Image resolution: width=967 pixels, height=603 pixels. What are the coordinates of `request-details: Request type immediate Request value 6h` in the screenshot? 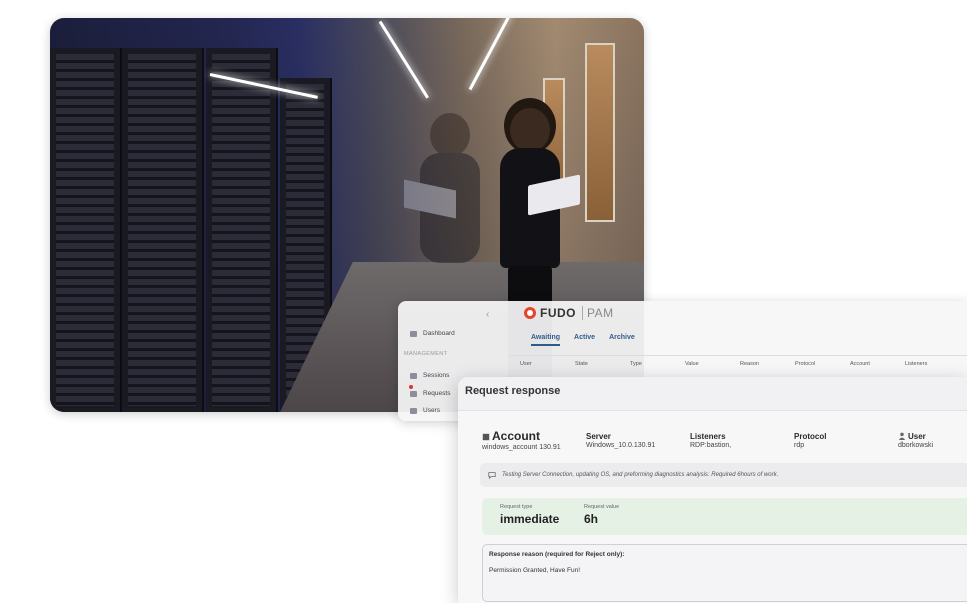 It's located at (724, 516).